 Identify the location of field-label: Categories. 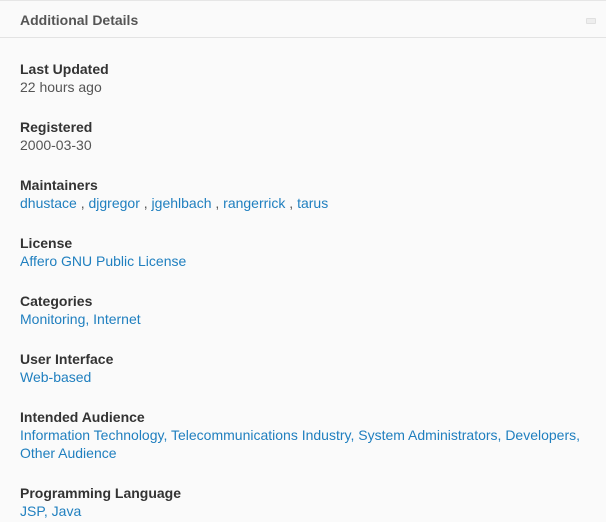
(56, 301).